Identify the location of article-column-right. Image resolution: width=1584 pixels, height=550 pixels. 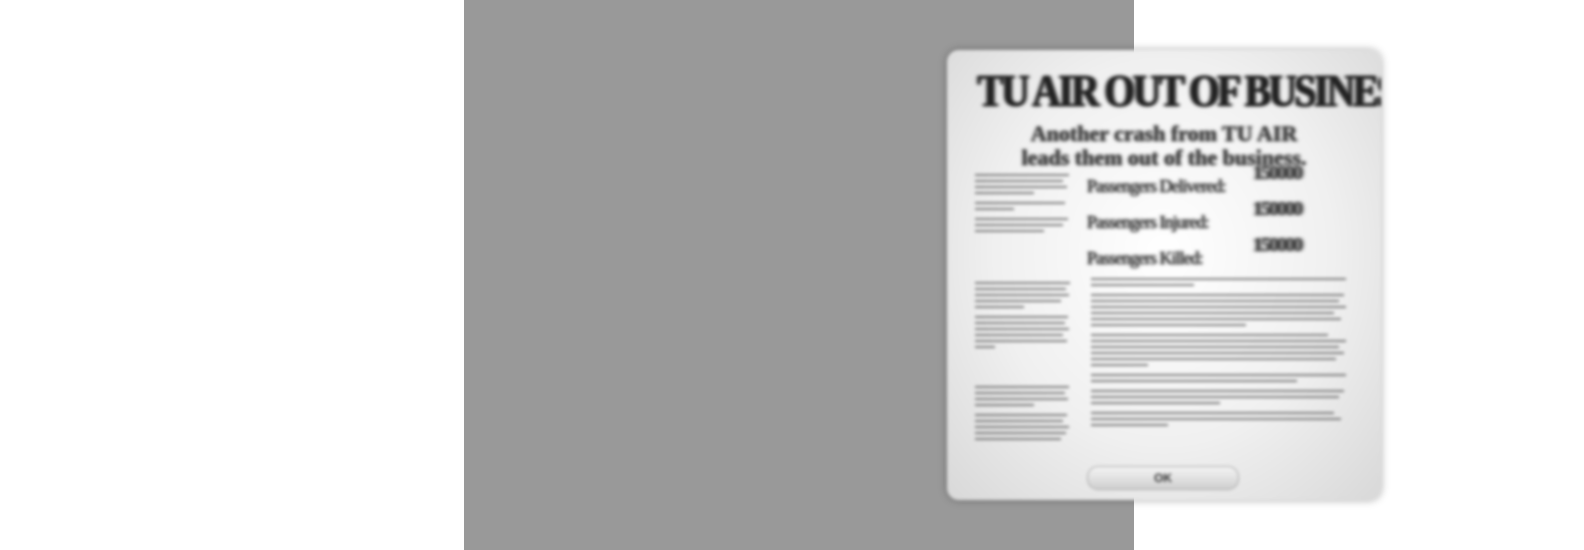
(1220, 356).